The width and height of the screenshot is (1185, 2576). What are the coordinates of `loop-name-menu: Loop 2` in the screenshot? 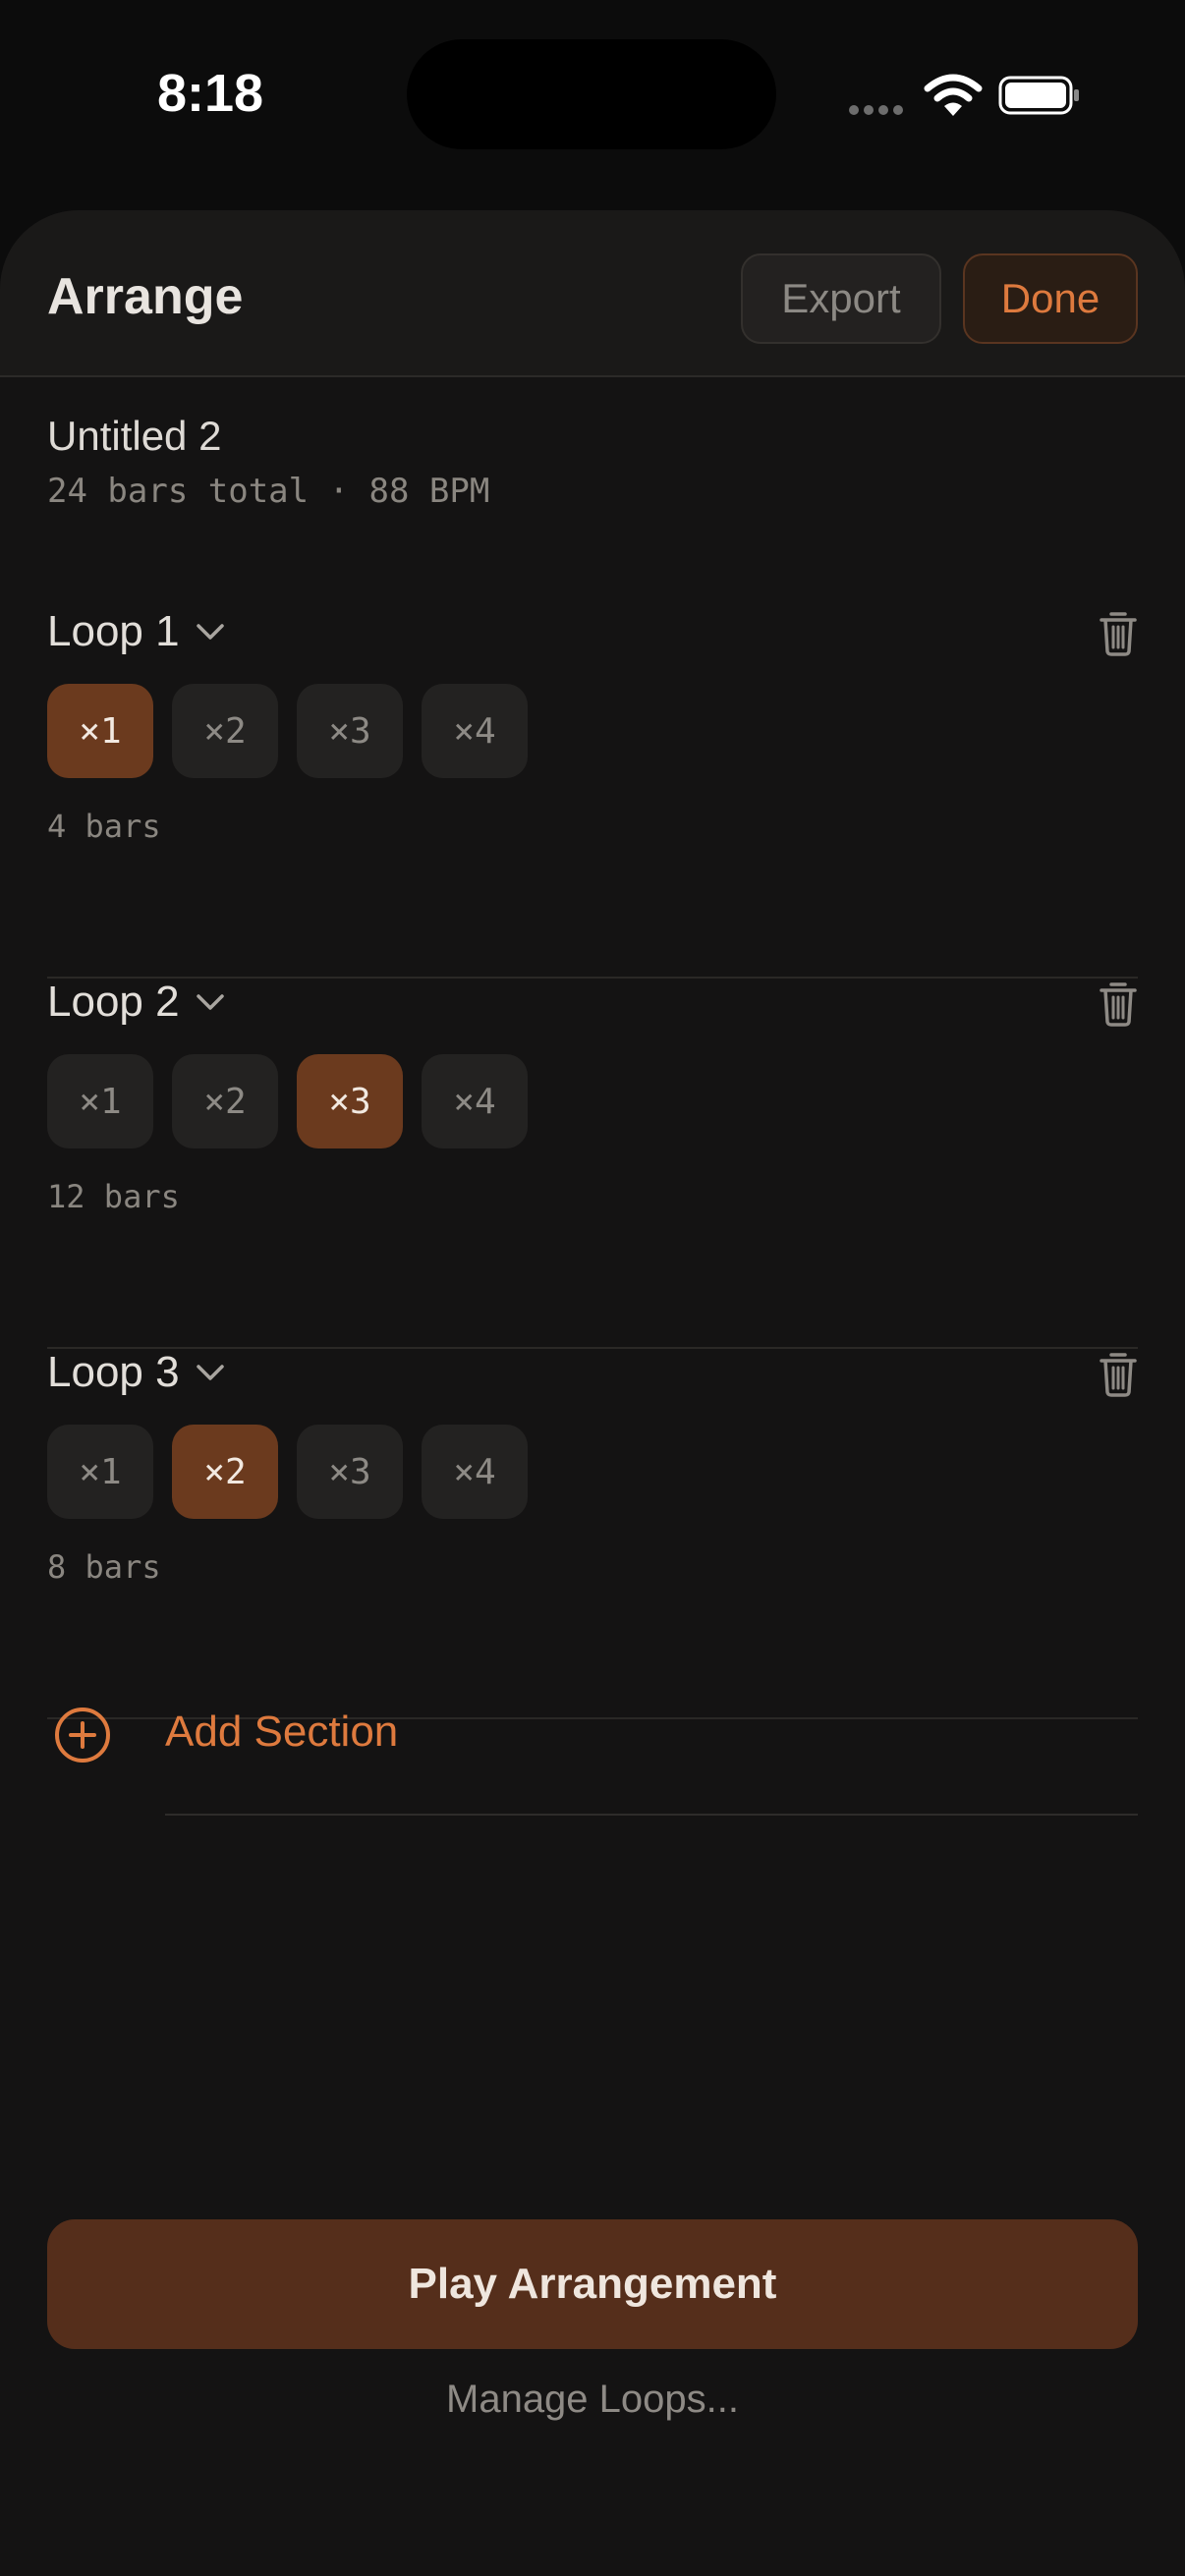 It's located at (136, 1002).